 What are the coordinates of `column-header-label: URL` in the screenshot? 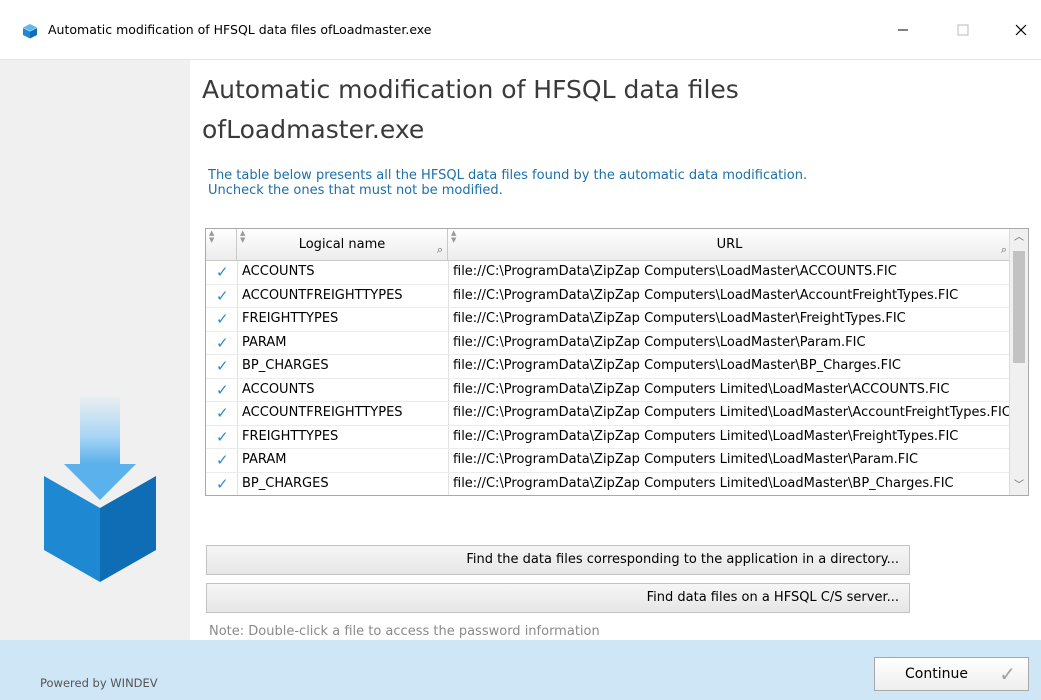 It's located at (729, 244).